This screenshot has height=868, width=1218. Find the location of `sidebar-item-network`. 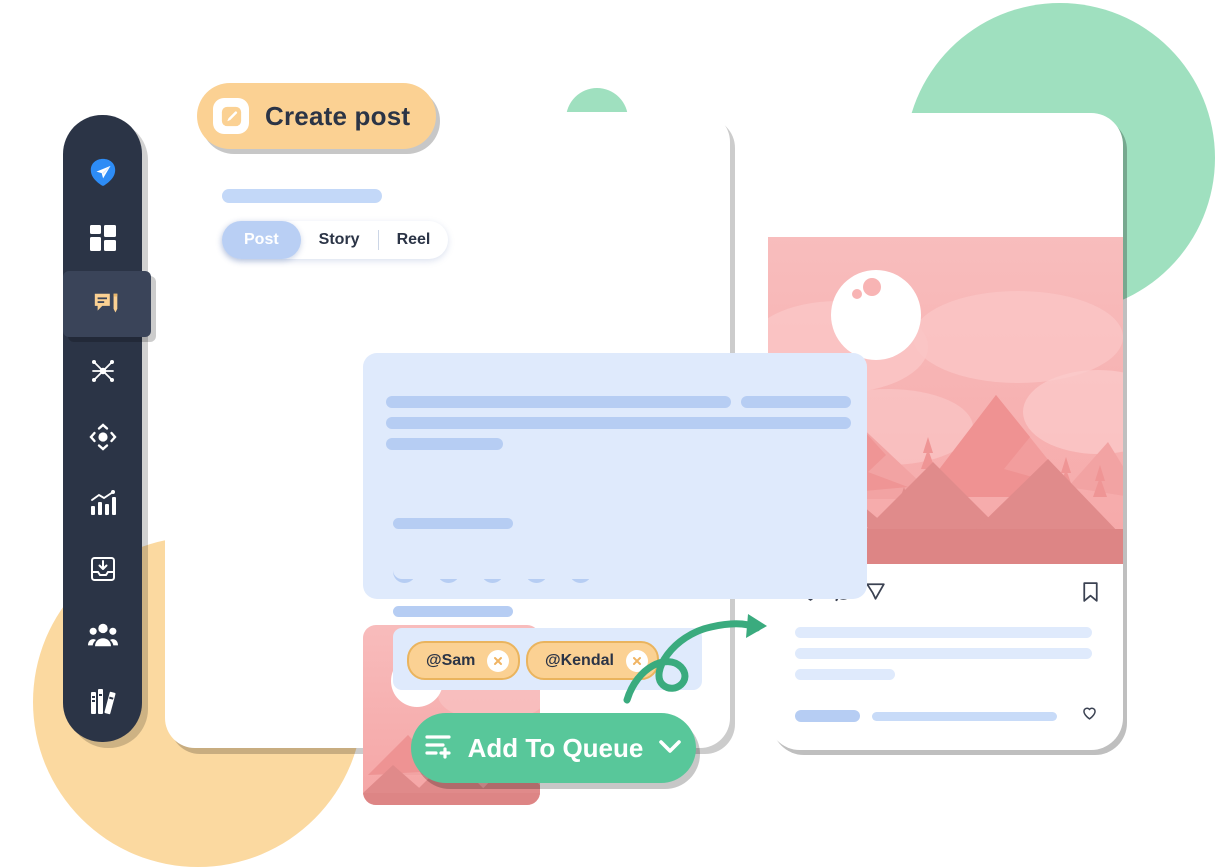

sidebar-item-network is located at coordinates (102, 371).